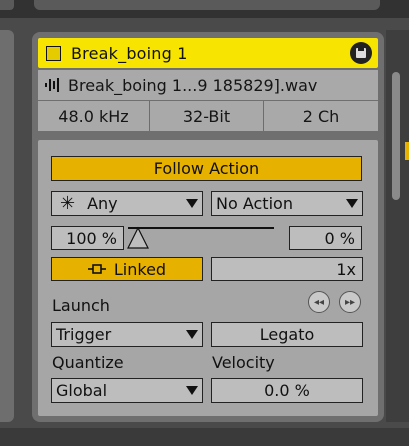  What do you see at coordinates (88, 362) in the screenshot?
I see `quantize-label: Quantize` at bounding box center [88, 362].